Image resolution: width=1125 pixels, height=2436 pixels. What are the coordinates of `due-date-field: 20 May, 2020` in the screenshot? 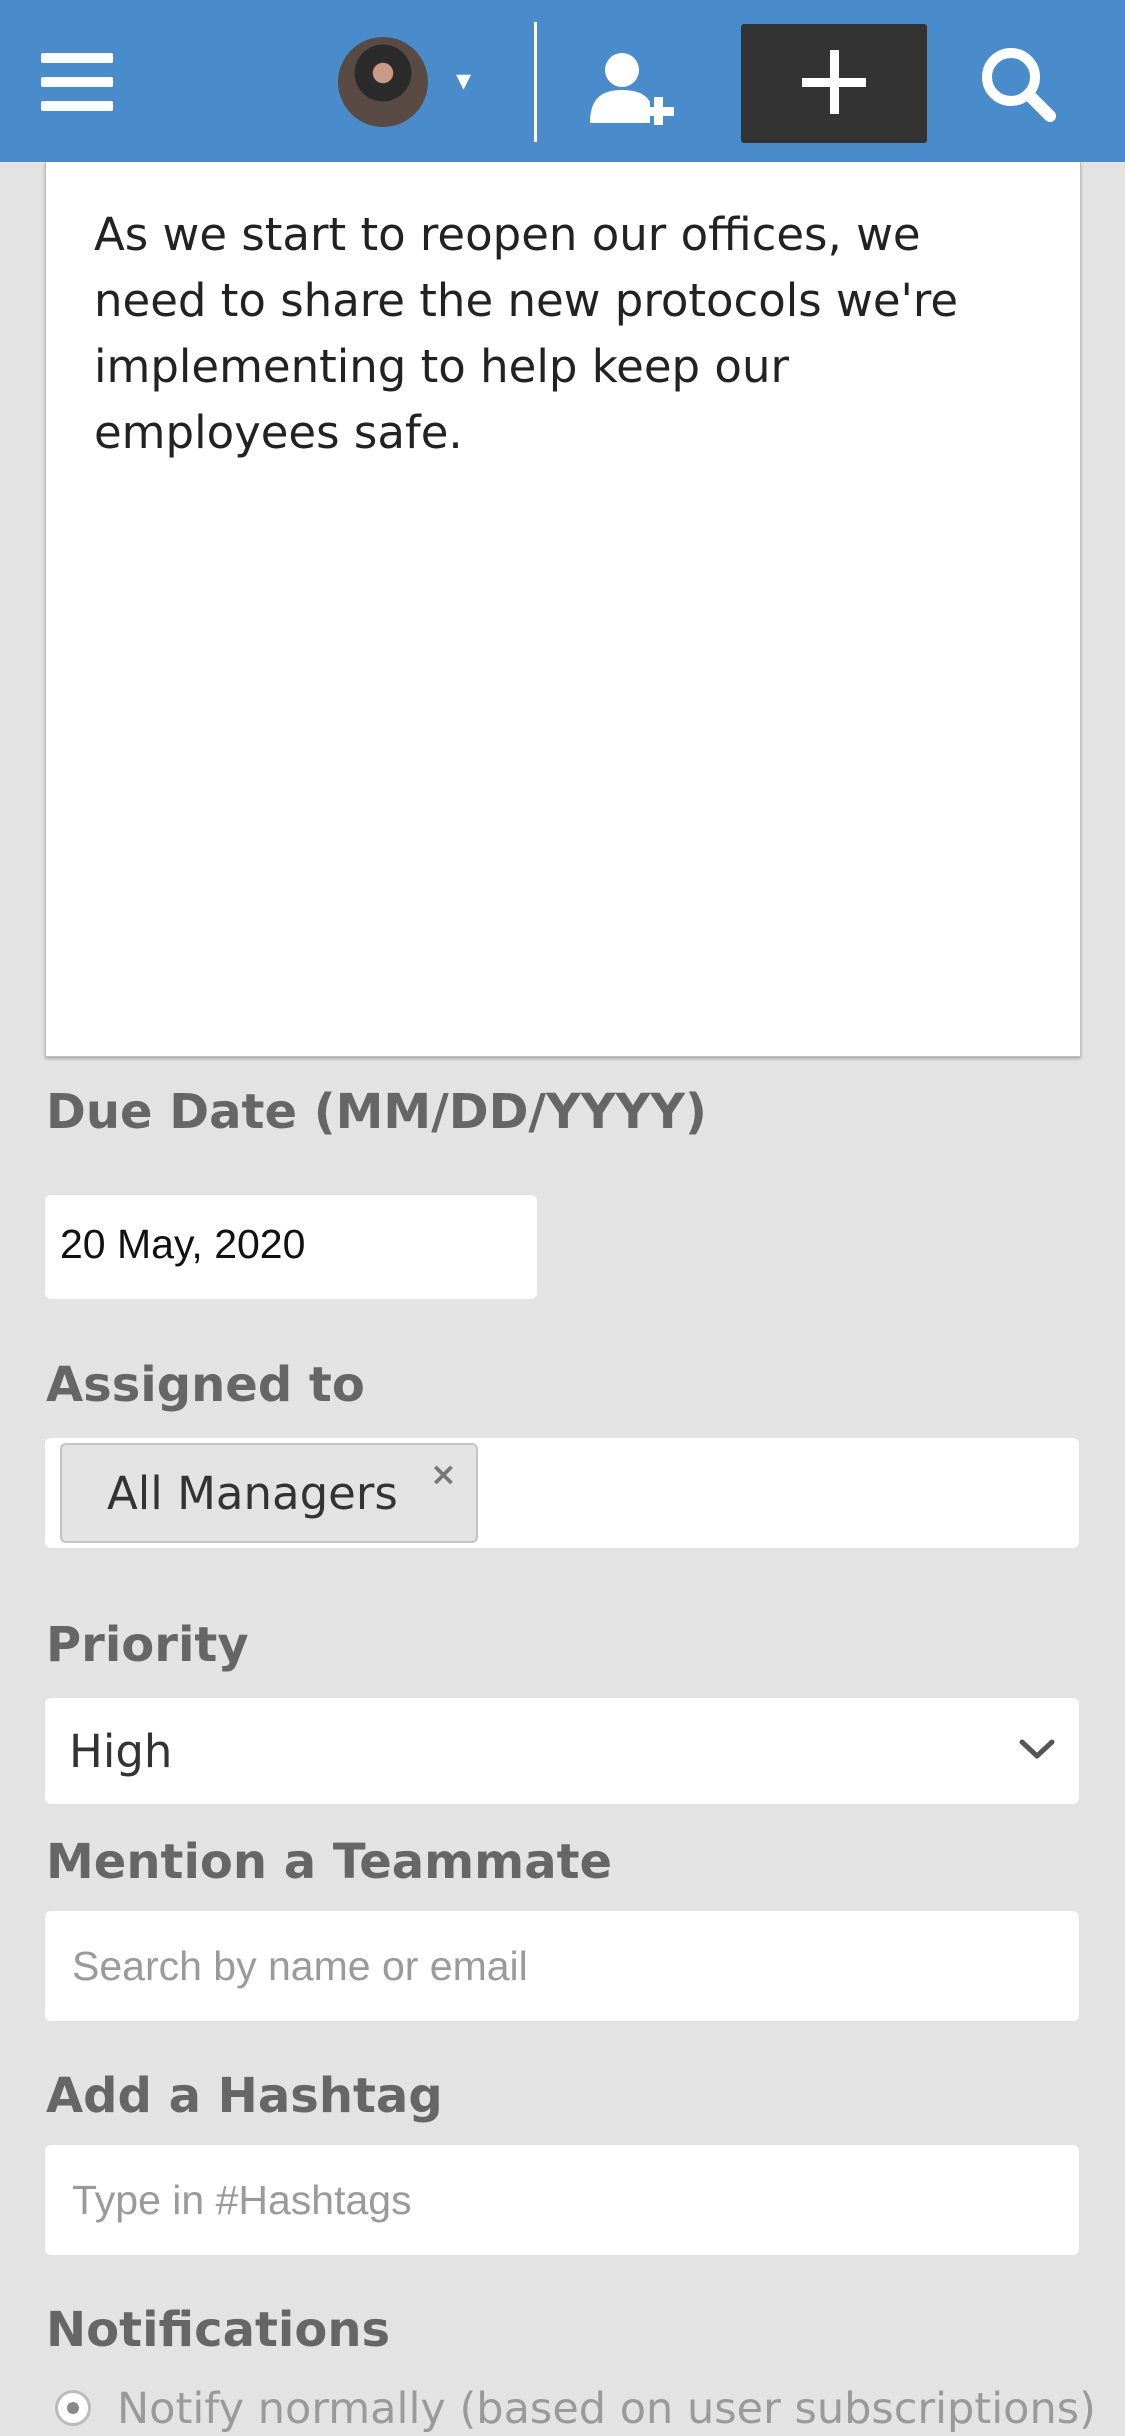 It's located at (291, 1247).